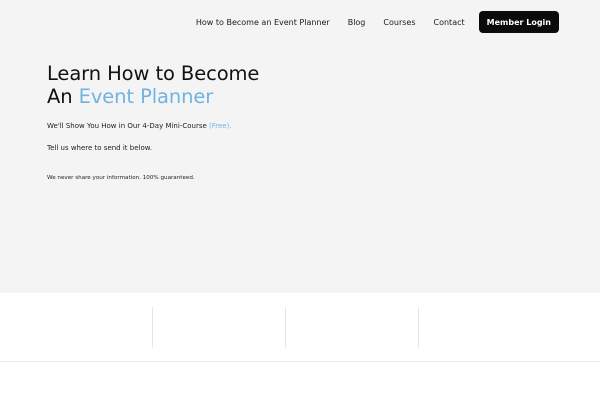 The width and height of the screenshot is (600, 400). Describe the element at coordinates (518, 22) in the screenshot. I see `member-login-button: Member Login` at that location.